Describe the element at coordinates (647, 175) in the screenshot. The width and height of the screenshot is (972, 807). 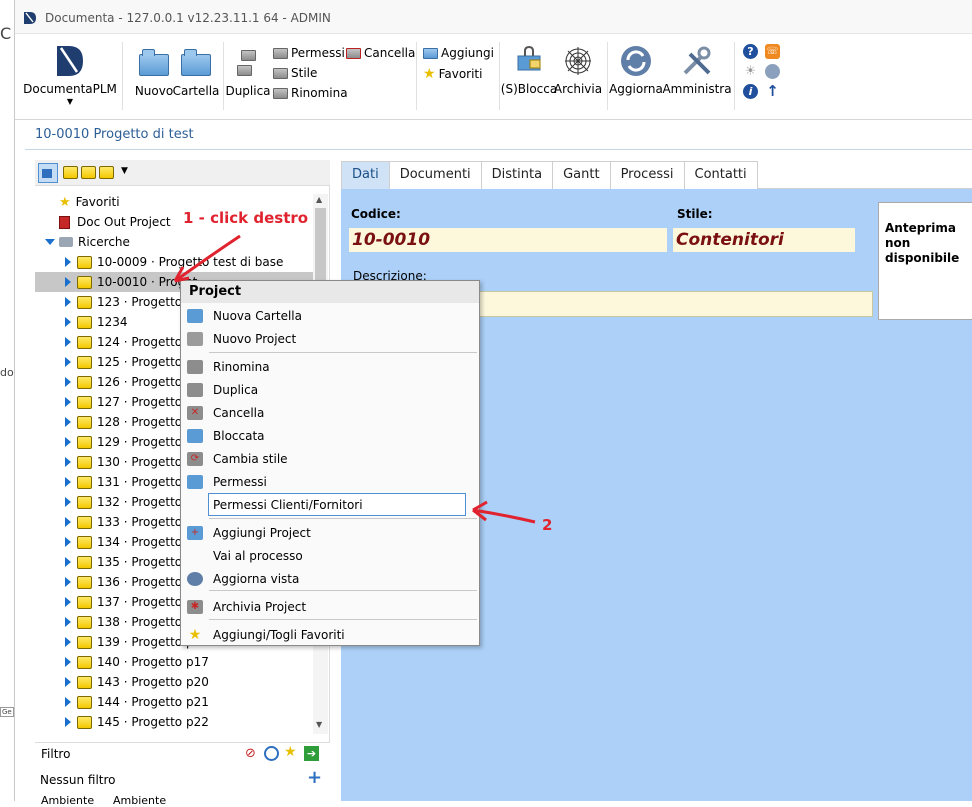
I see `tab-processi: Processi` at that location.